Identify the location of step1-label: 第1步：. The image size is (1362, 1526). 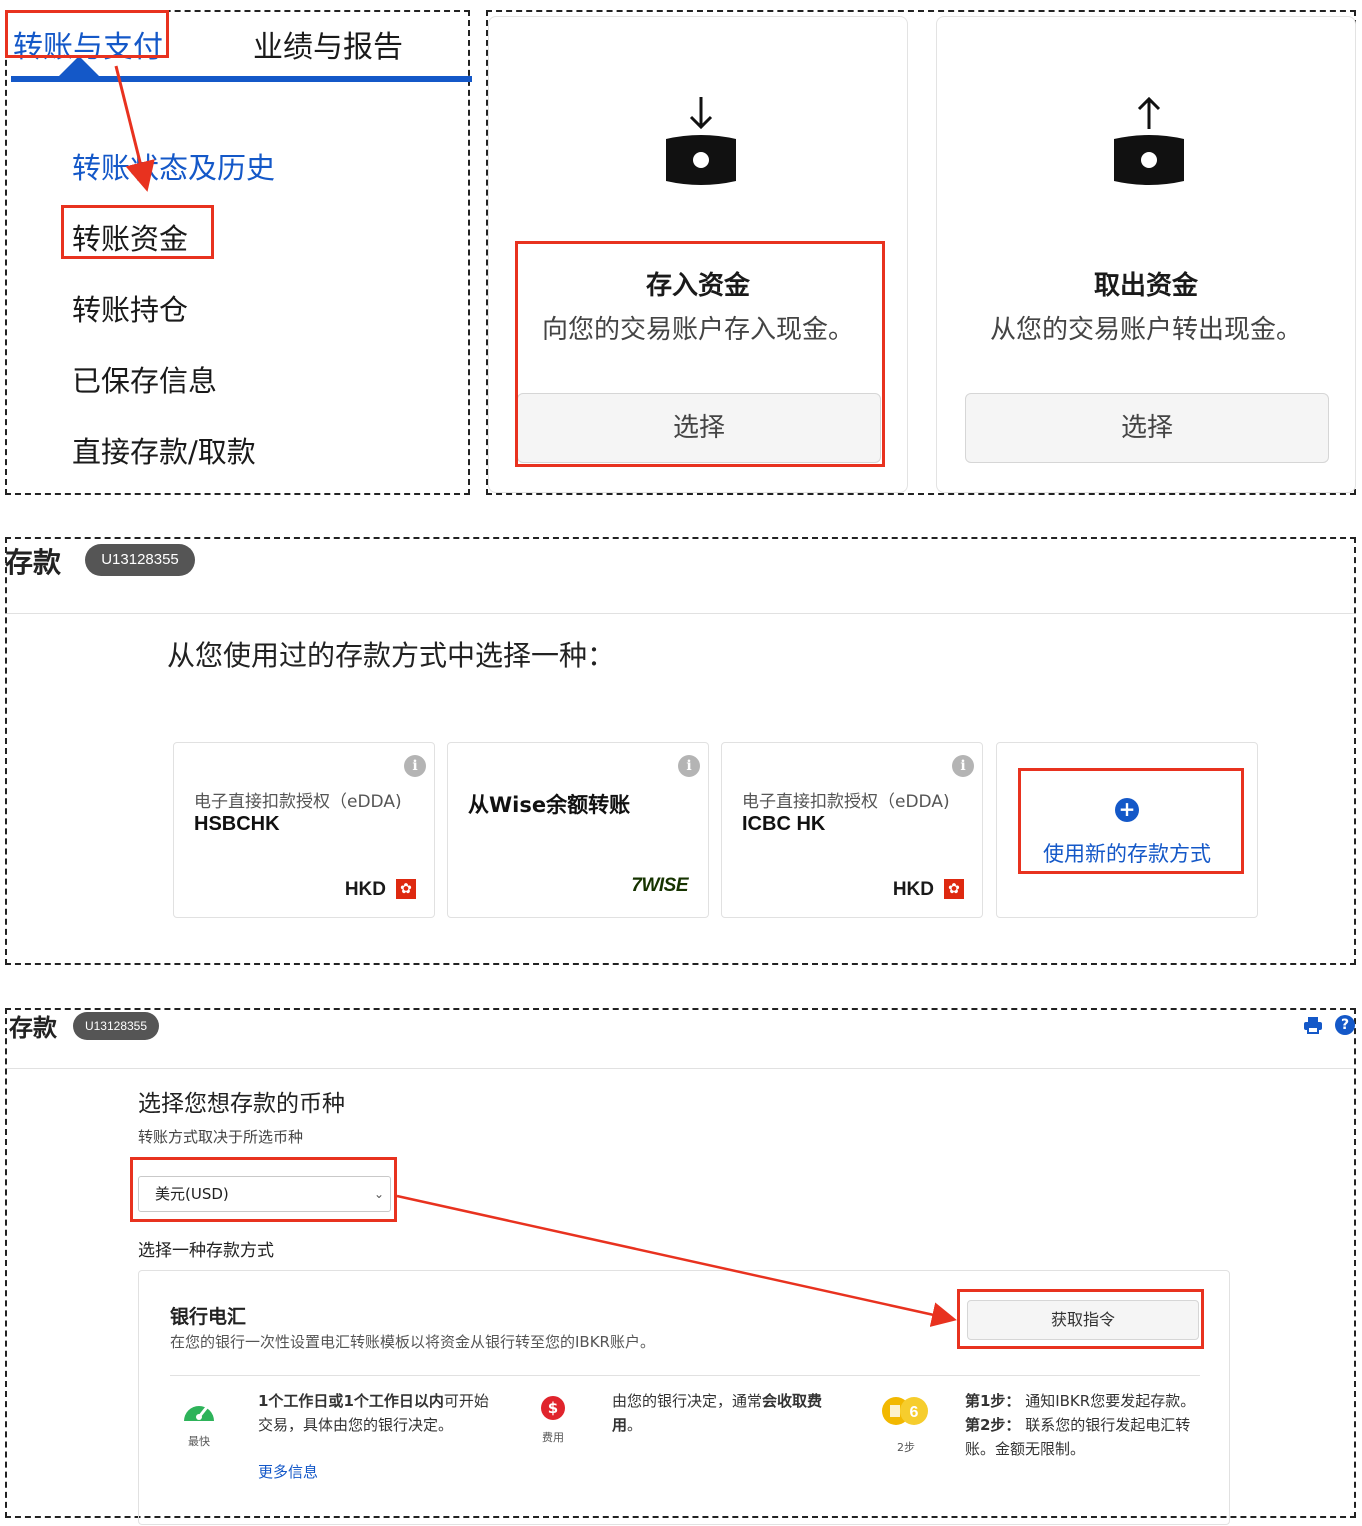
(993, 1401).